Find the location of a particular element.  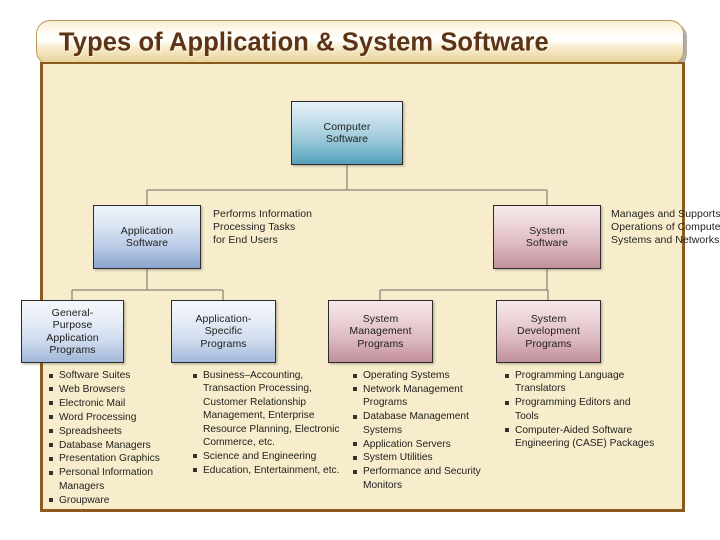

node-general-purpose-application-programs: General- Purpose Application Programs is located at coordinates (72, 331).